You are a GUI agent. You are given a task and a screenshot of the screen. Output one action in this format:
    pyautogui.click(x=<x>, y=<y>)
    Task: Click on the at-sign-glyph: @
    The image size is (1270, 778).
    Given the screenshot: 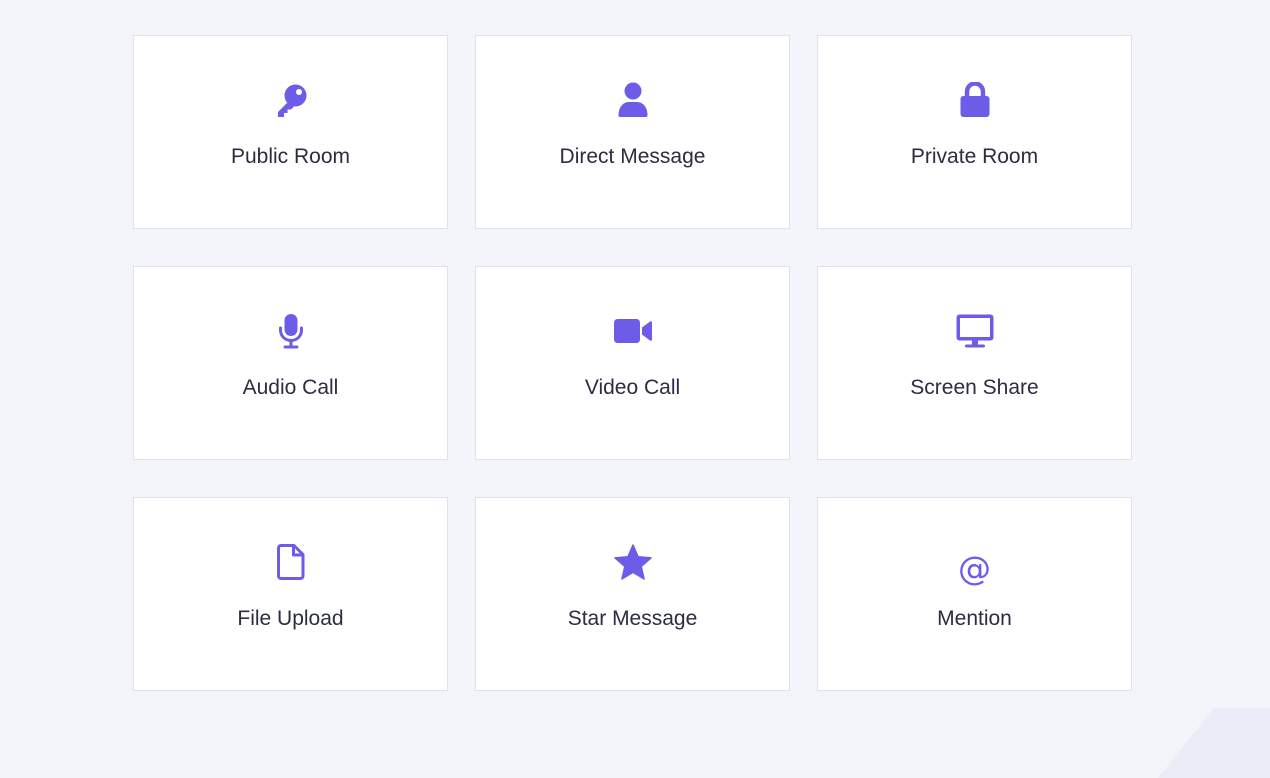 What is the action you would take?
    pyautogui.click(x=974, y=568)
    